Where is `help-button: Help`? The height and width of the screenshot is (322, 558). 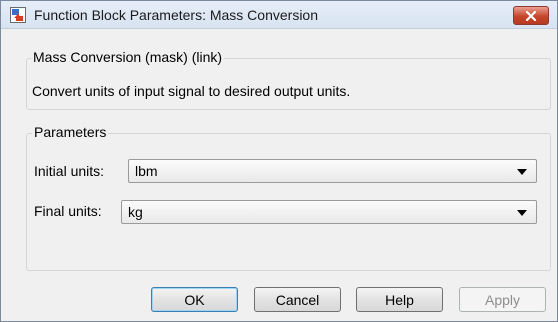 help-button: Help is located at coordinates (399, 299).